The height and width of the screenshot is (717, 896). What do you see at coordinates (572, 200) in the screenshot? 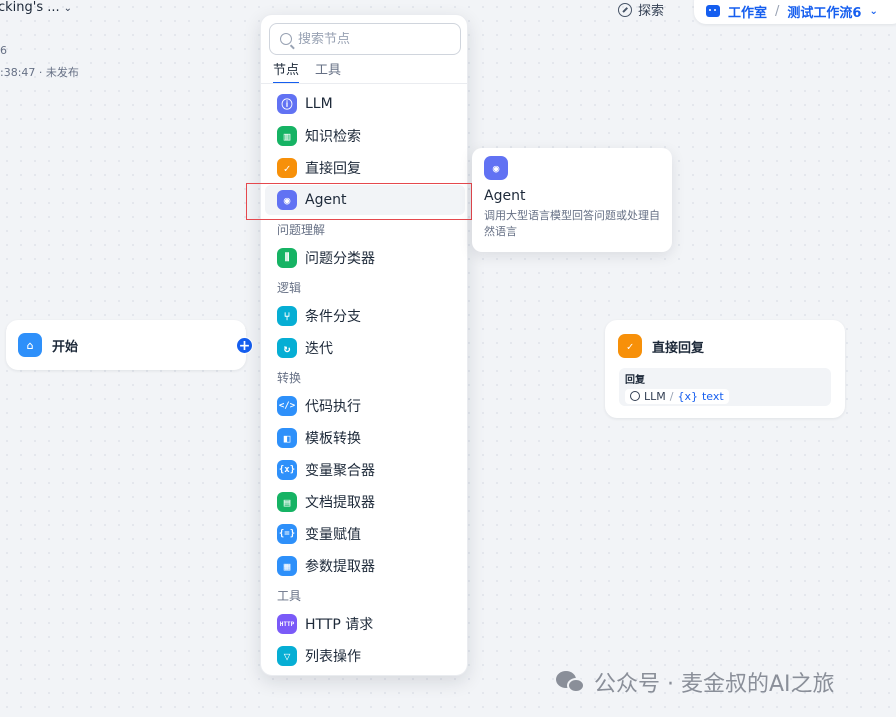
I see `agent-tooltip: ◉ Agent 调用大型语言模型回答问题或处理自然语言` at bounding box center [572, 200].